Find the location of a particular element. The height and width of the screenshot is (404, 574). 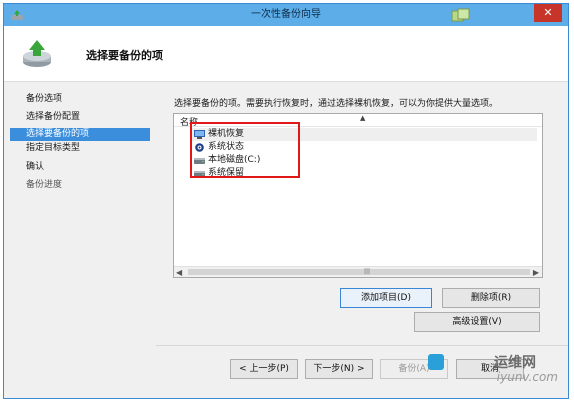

sort-up-icon: ▲ is located at coordinates (363, 118).